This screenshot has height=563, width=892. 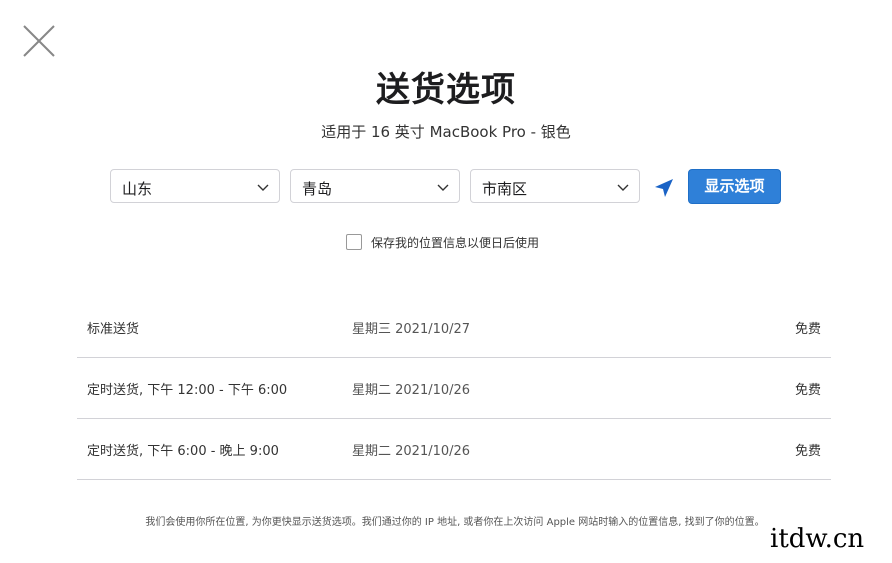 What do you see at coordinates (354, 242) in the screenshot?
I see `save-location-checkbox` at bounding box center [354, 242].